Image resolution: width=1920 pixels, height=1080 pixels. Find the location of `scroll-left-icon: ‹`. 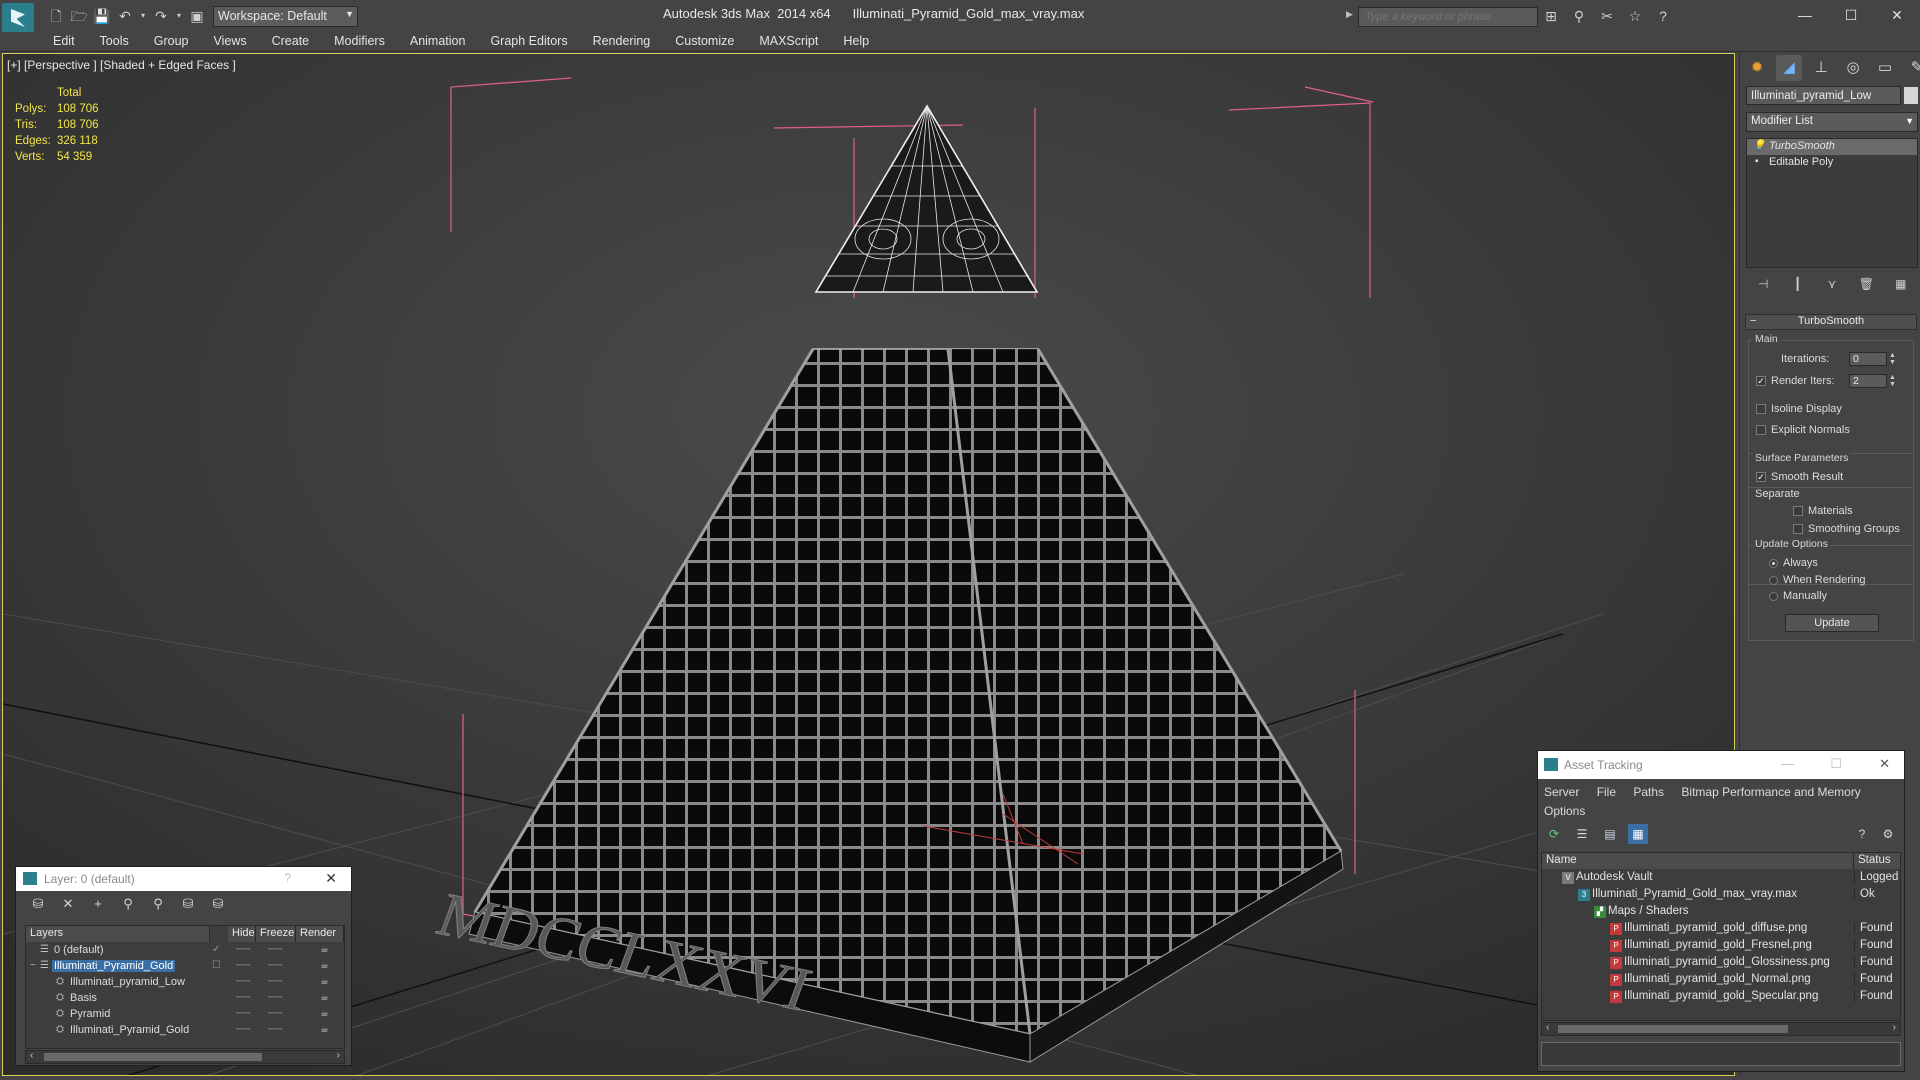

scroll-left-icon: ‹ is located at coordinates (31, 1055).